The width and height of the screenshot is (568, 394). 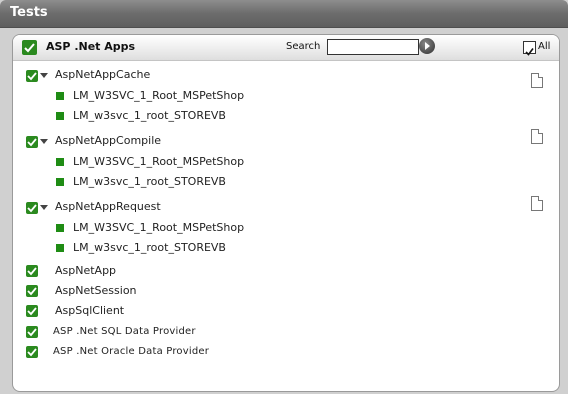 I want to click on test-label: ASP .Net SQL Data Provider, so click(x=124, y=331).